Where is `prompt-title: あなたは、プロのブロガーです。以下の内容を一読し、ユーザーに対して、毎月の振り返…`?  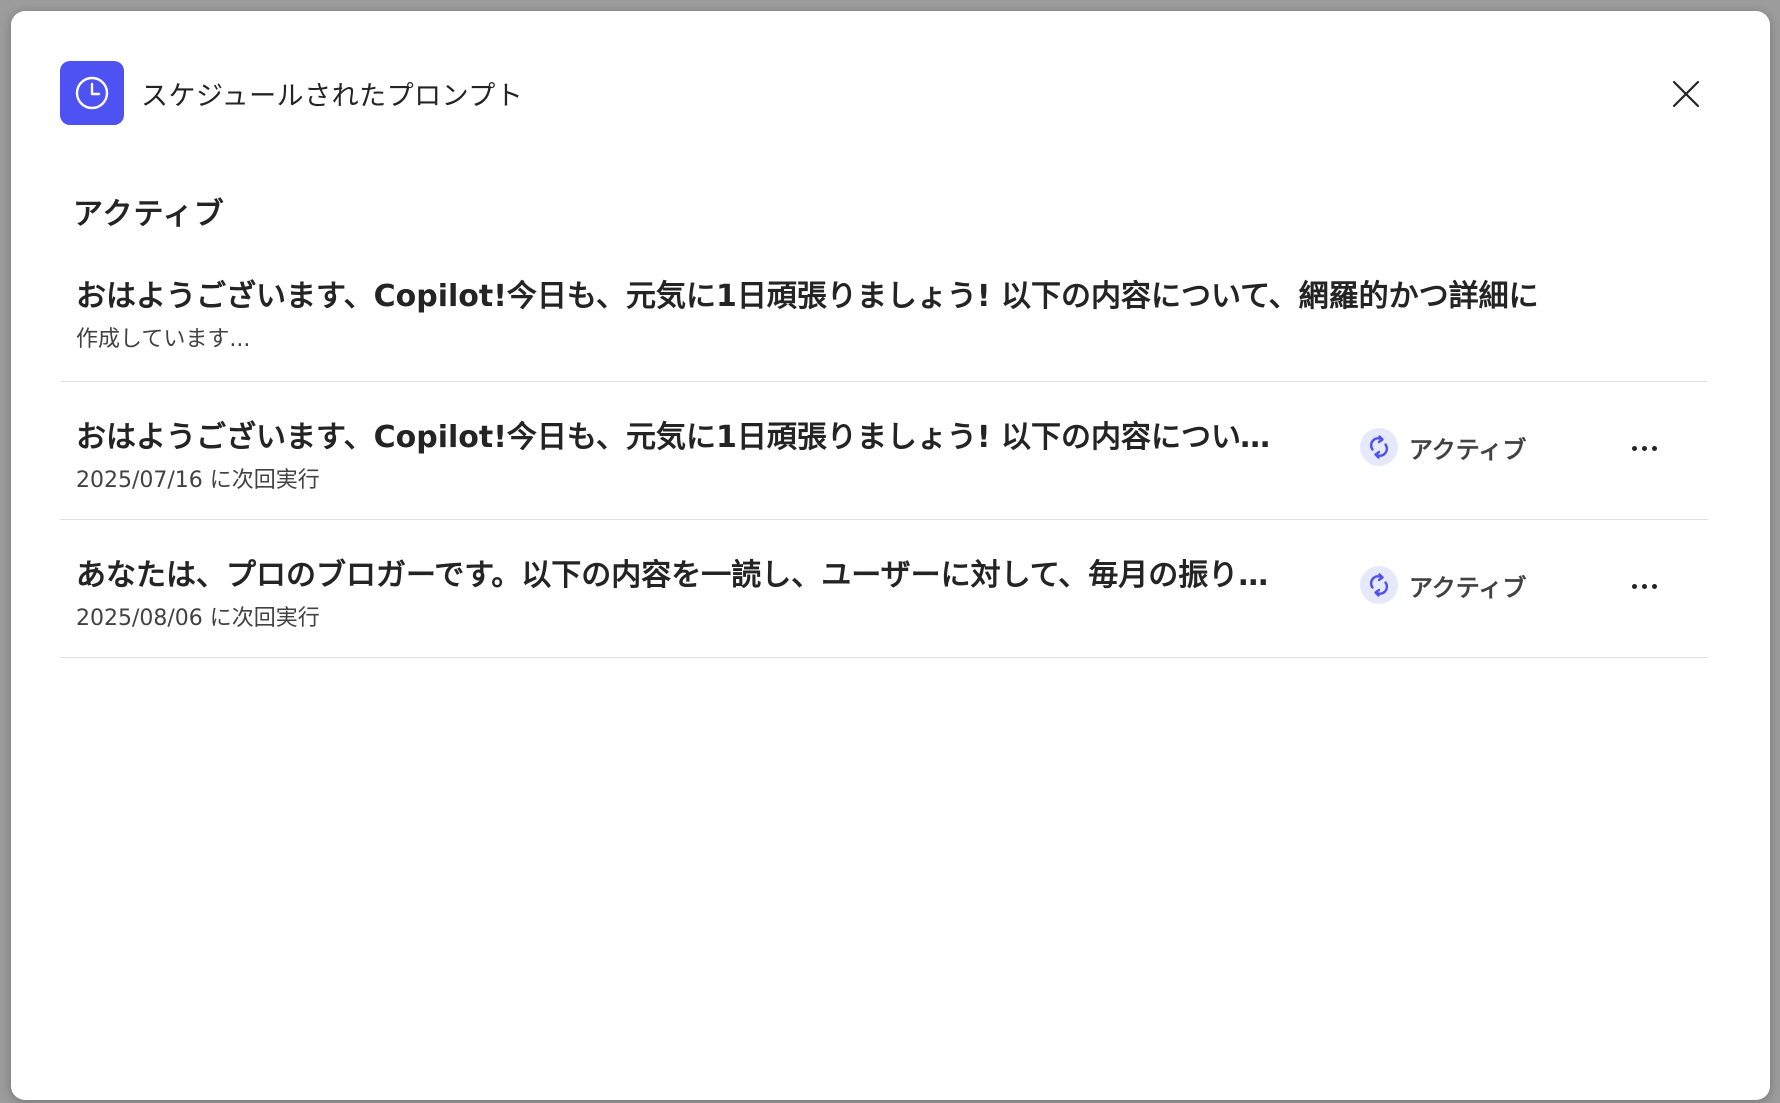 prompt-title: あなたは、プロのブロガーです。以下の内容を一読し、ユーザーに対して、毎月の振り返… is located at coordinates (673, 575).